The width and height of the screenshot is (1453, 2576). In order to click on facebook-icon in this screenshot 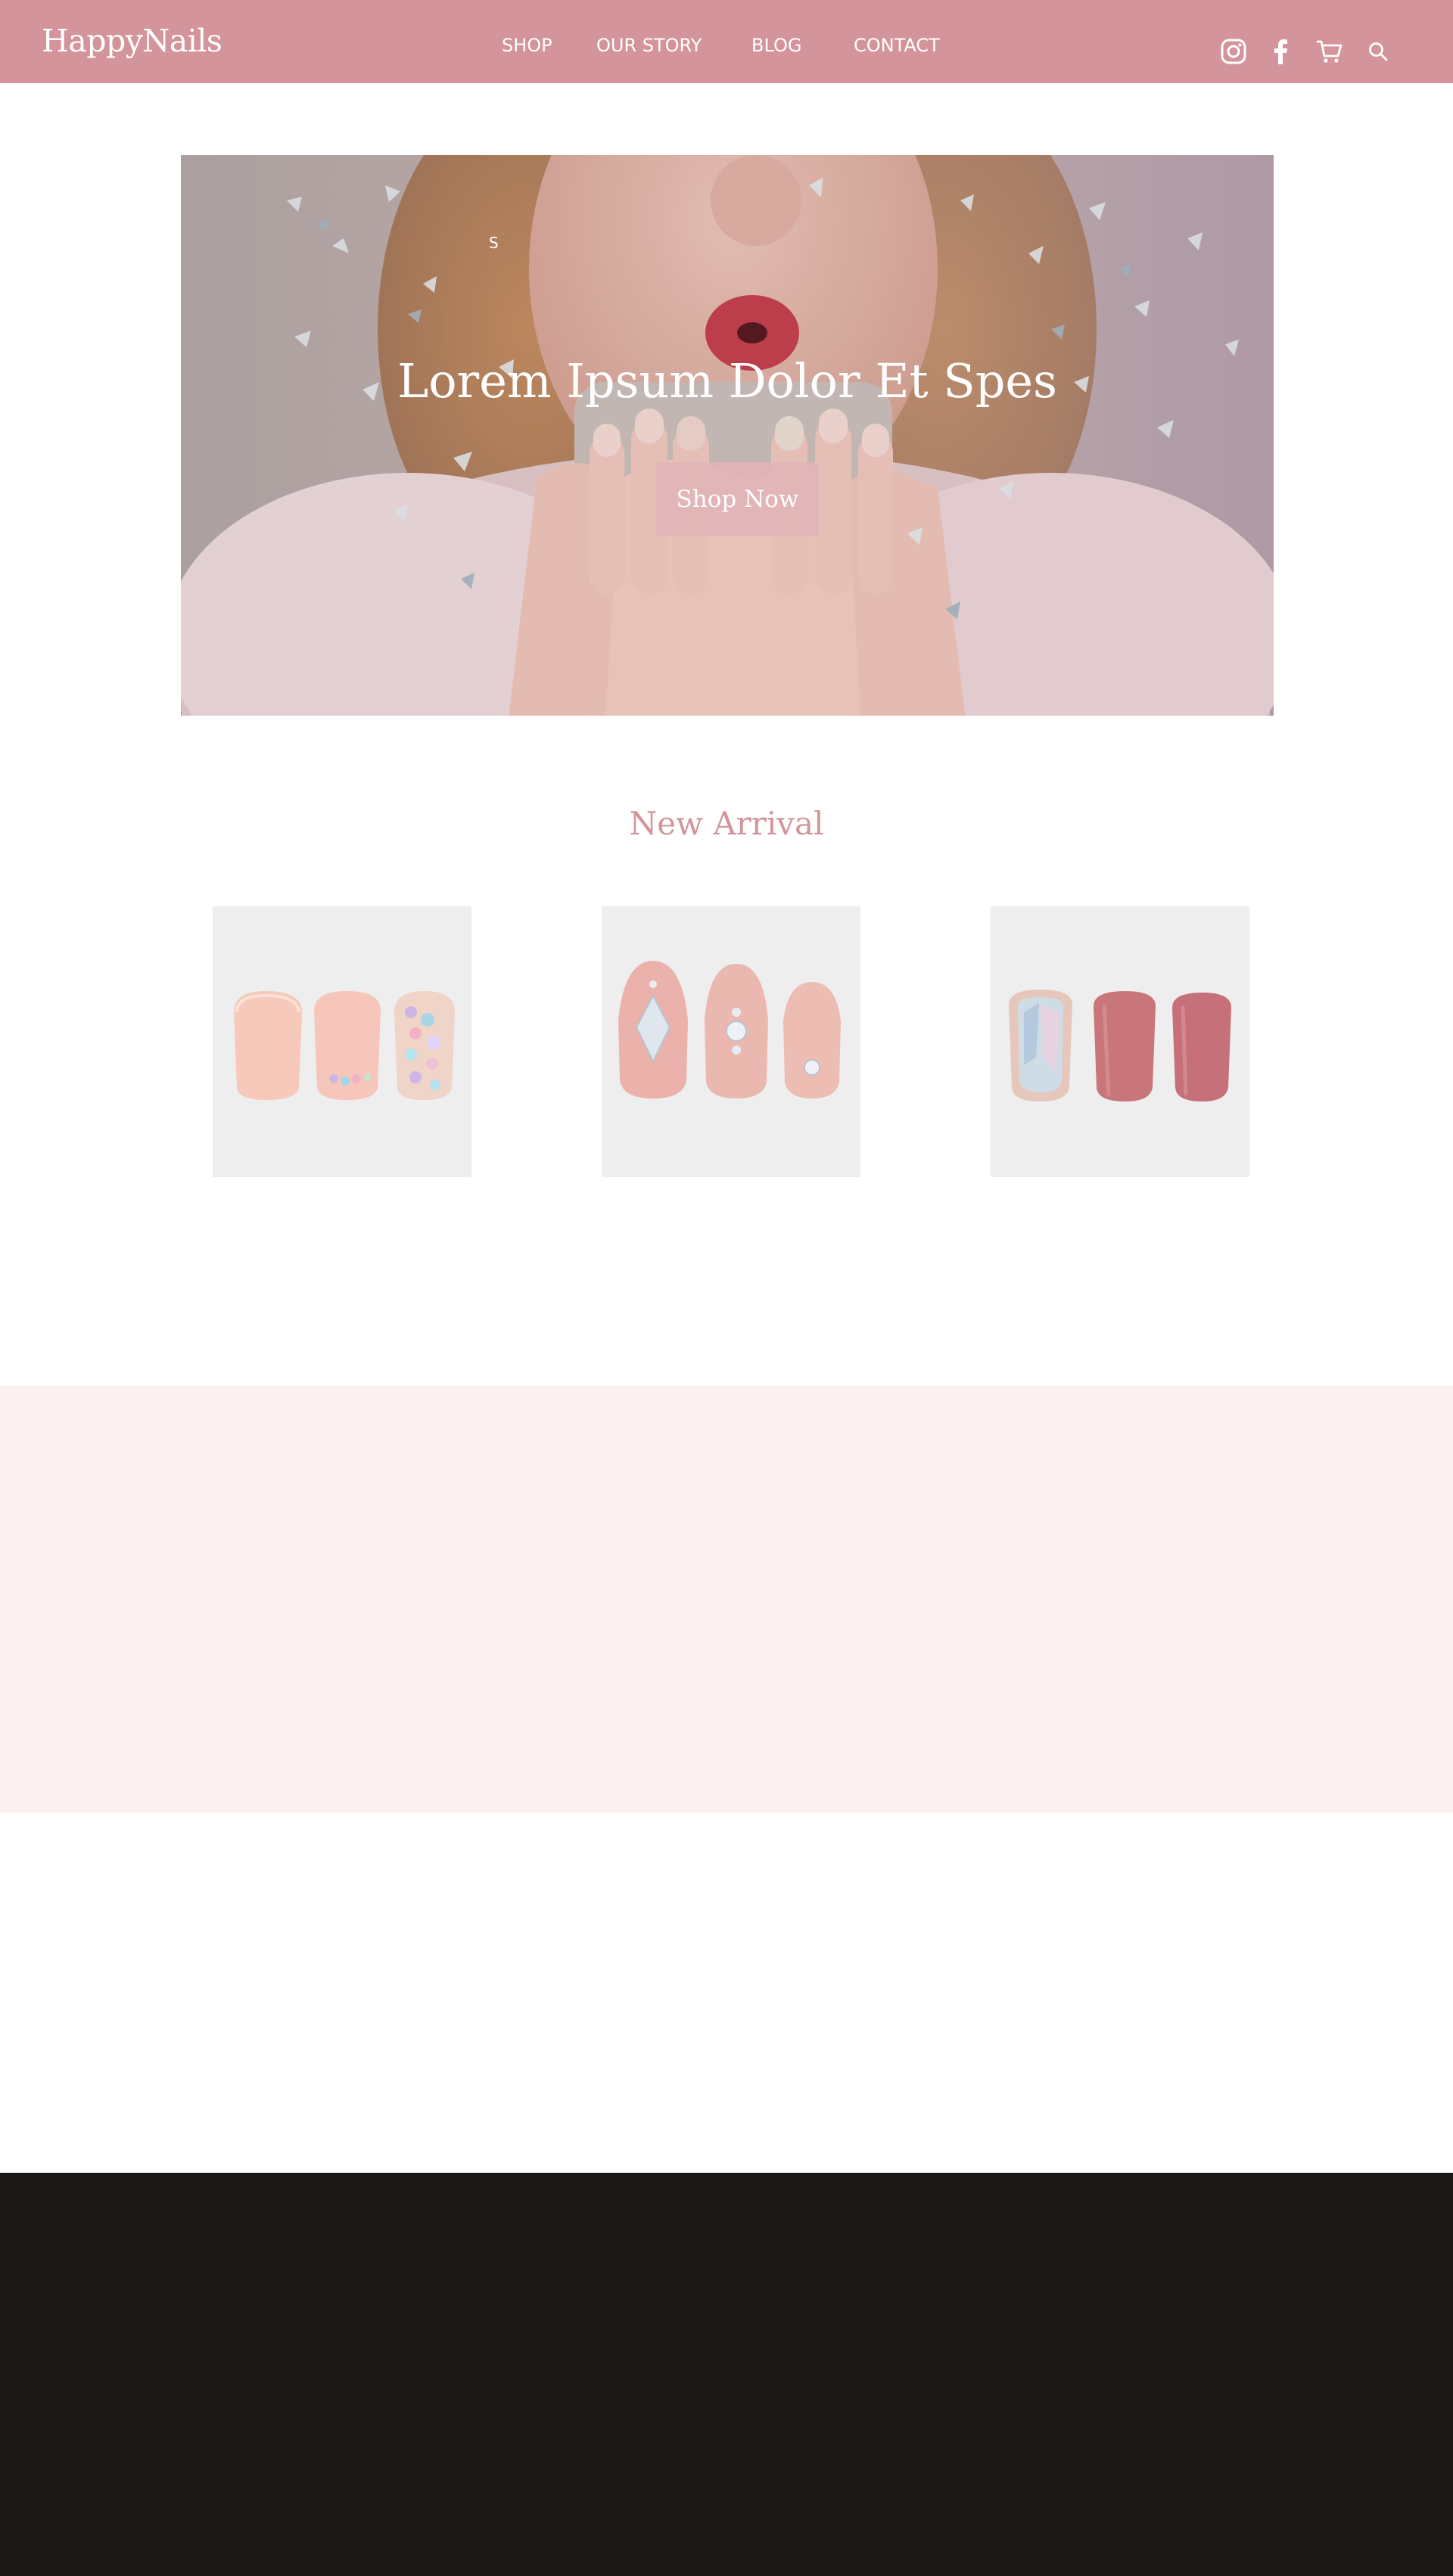, I will do `click(1280, 51)`.